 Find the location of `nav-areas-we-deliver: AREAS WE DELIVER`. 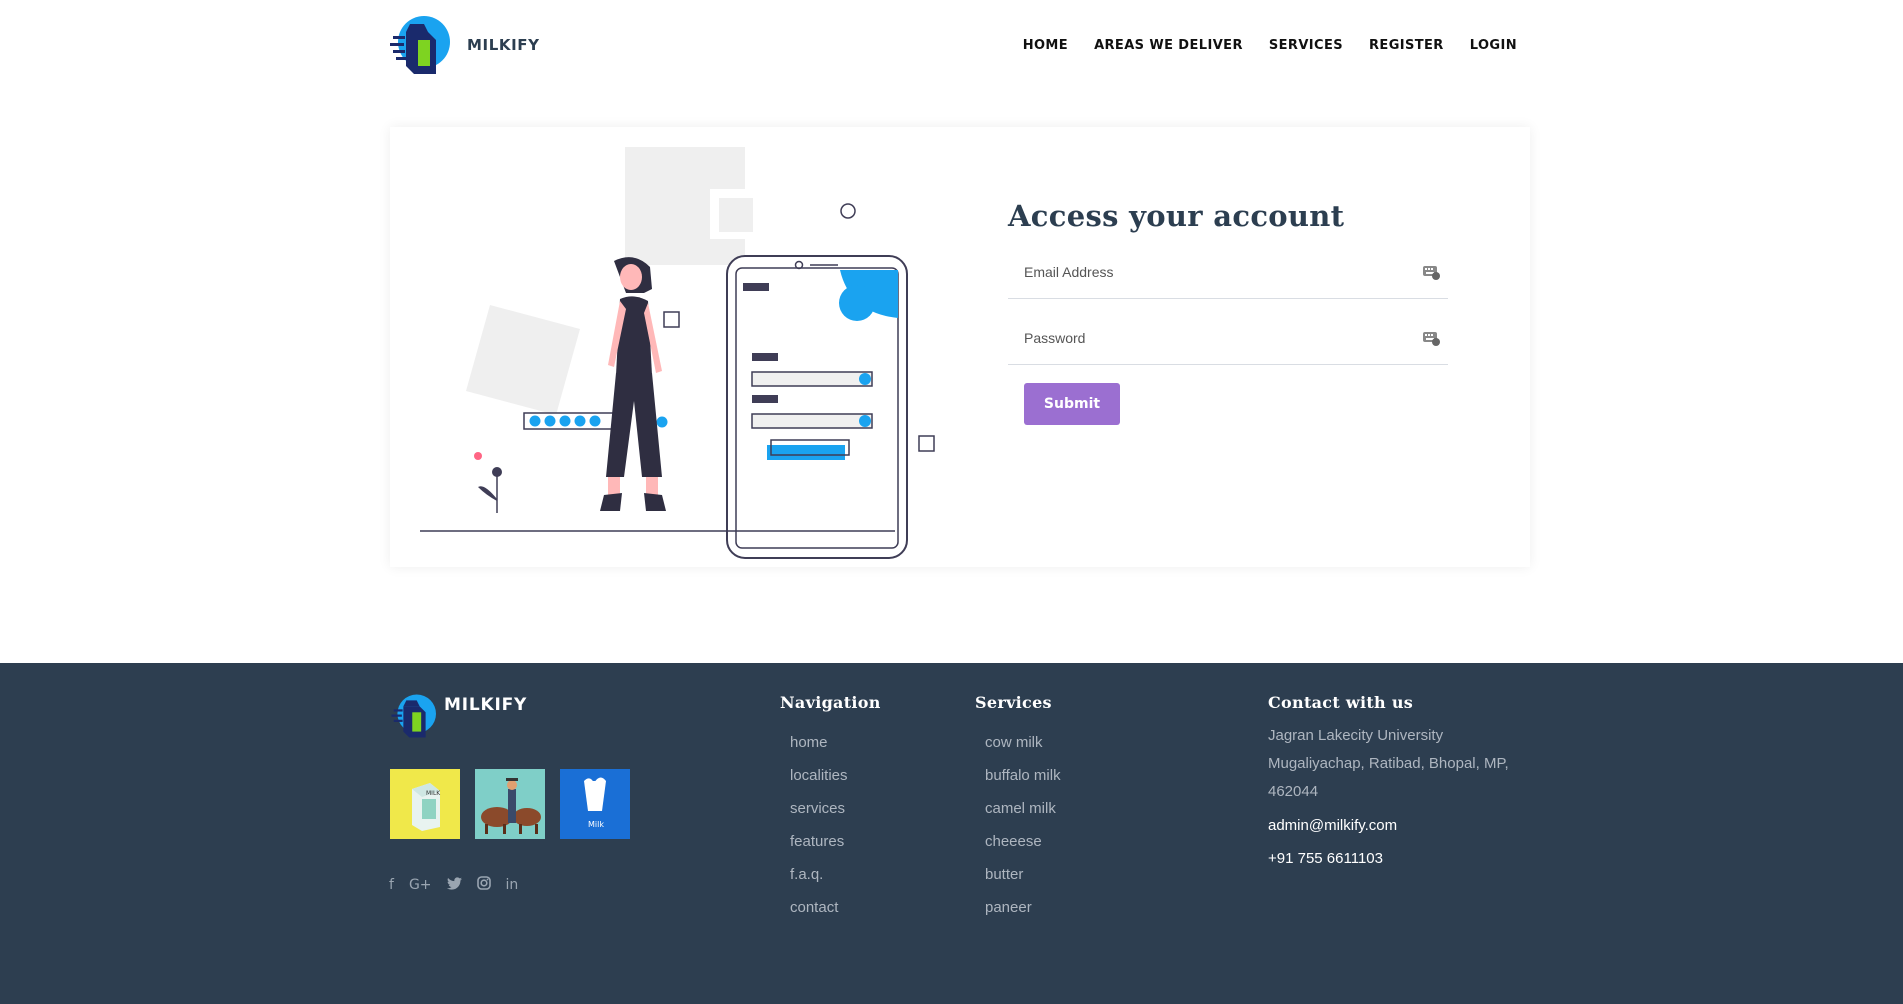

nav-areas-we-deliver: AREAS WE DELIVER is located at coordinates (1168, 45).